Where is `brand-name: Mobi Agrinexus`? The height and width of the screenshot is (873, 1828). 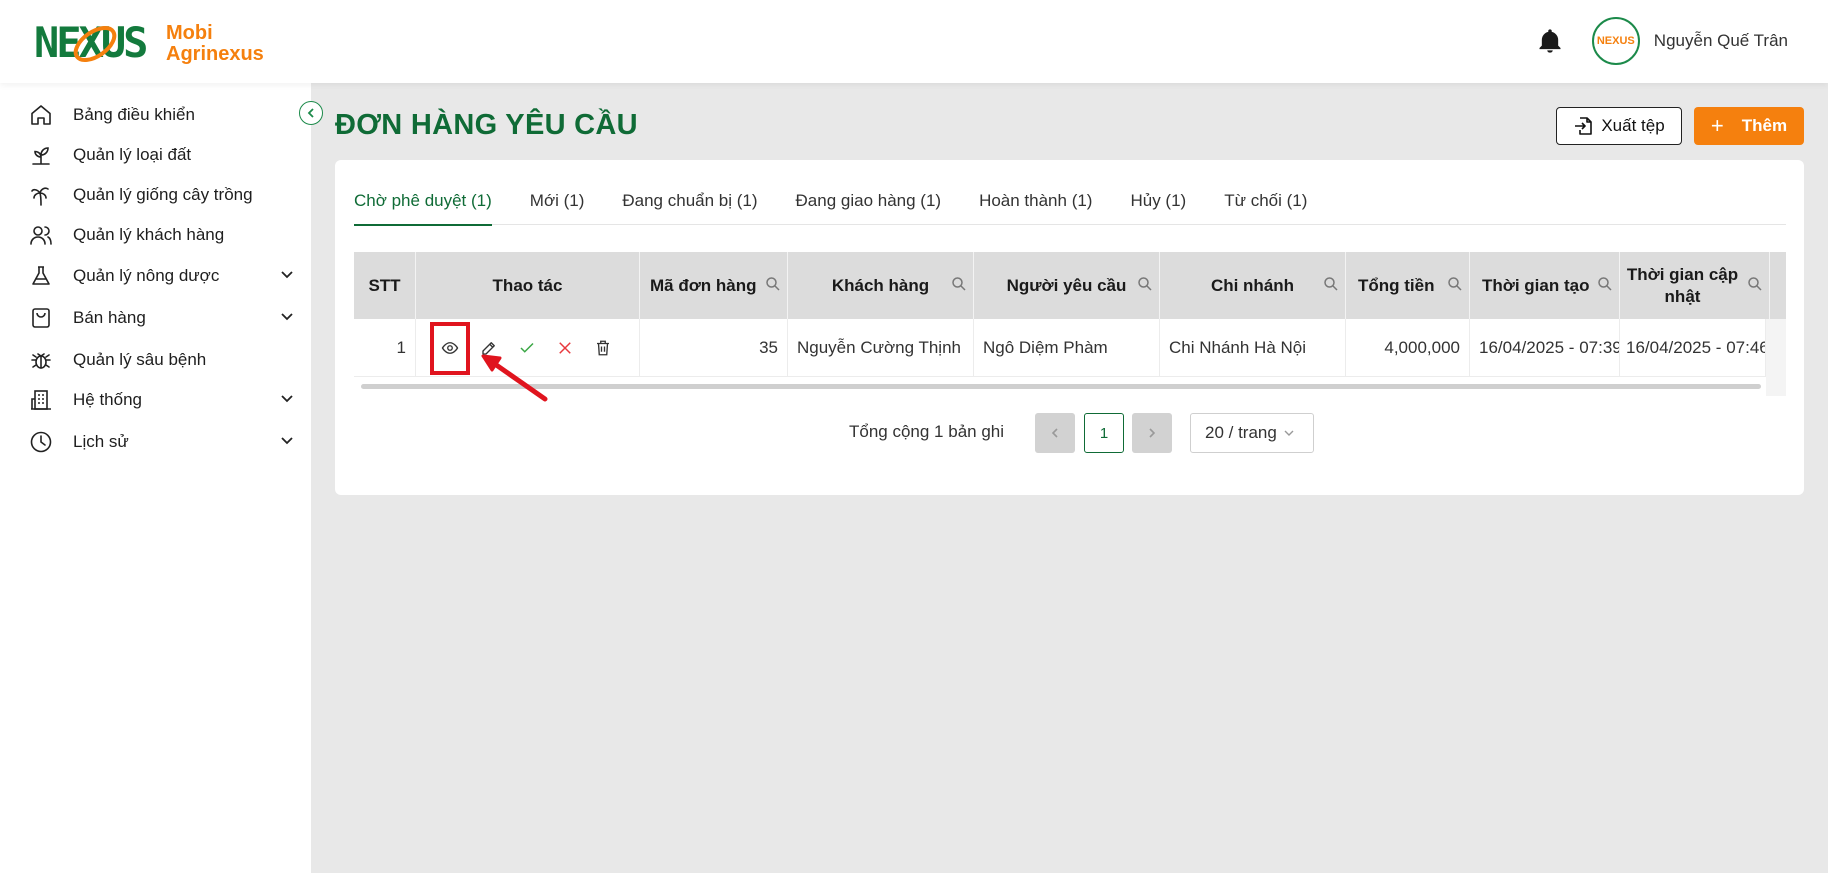
brand-name: Mobi Agrinexus is located at coordinates (215, 44).